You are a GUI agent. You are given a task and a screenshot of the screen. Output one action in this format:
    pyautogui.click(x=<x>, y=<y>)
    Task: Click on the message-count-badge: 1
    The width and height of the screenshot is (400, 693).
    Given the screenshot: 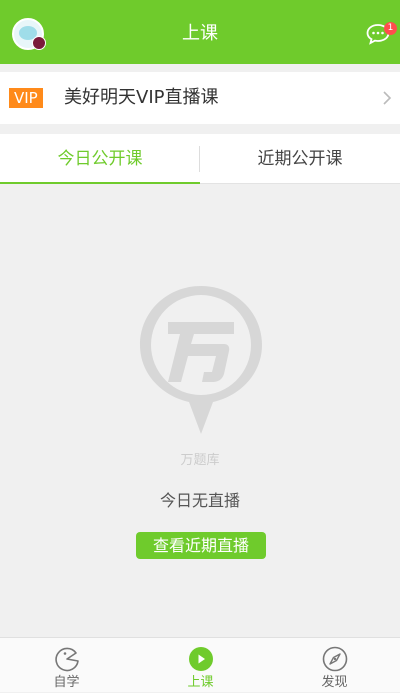 What is the action you would take?
    pyautogui.click(x=390, y=28)
    